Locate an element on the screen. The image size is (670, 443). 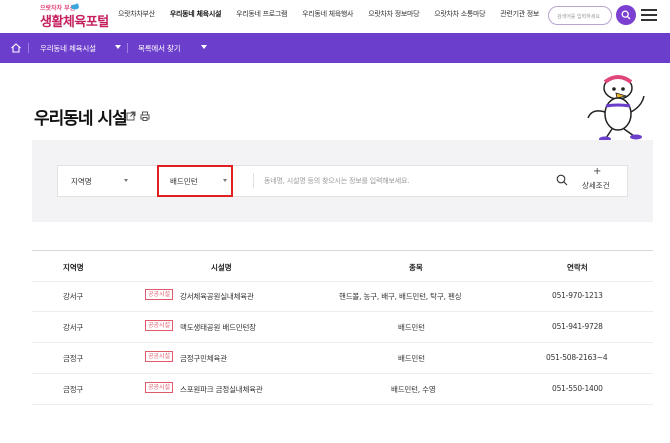
search-divider is located at coordinates (253, 180).